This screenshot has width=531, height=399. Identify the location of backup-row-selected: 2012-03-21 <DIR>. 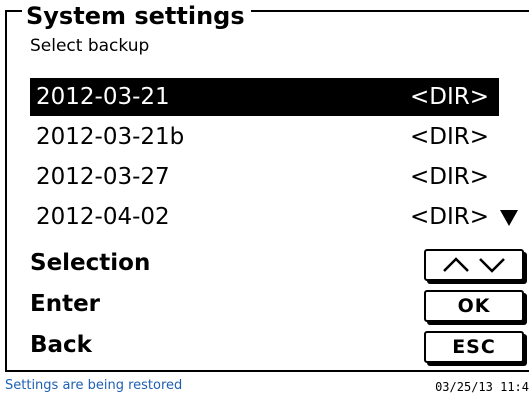
(264, 97).